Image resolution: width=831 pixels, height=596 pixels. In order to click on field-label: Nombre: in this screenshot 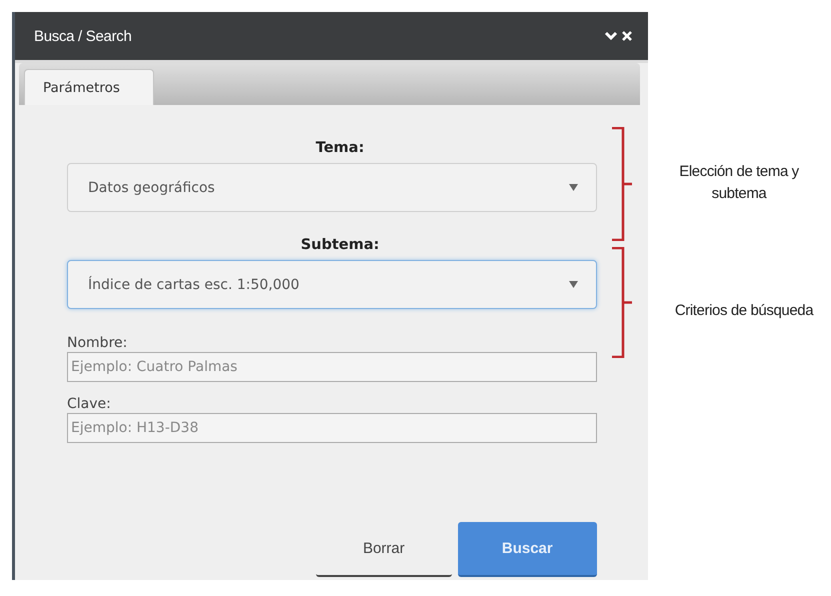, I will do `click(97, 343)`.